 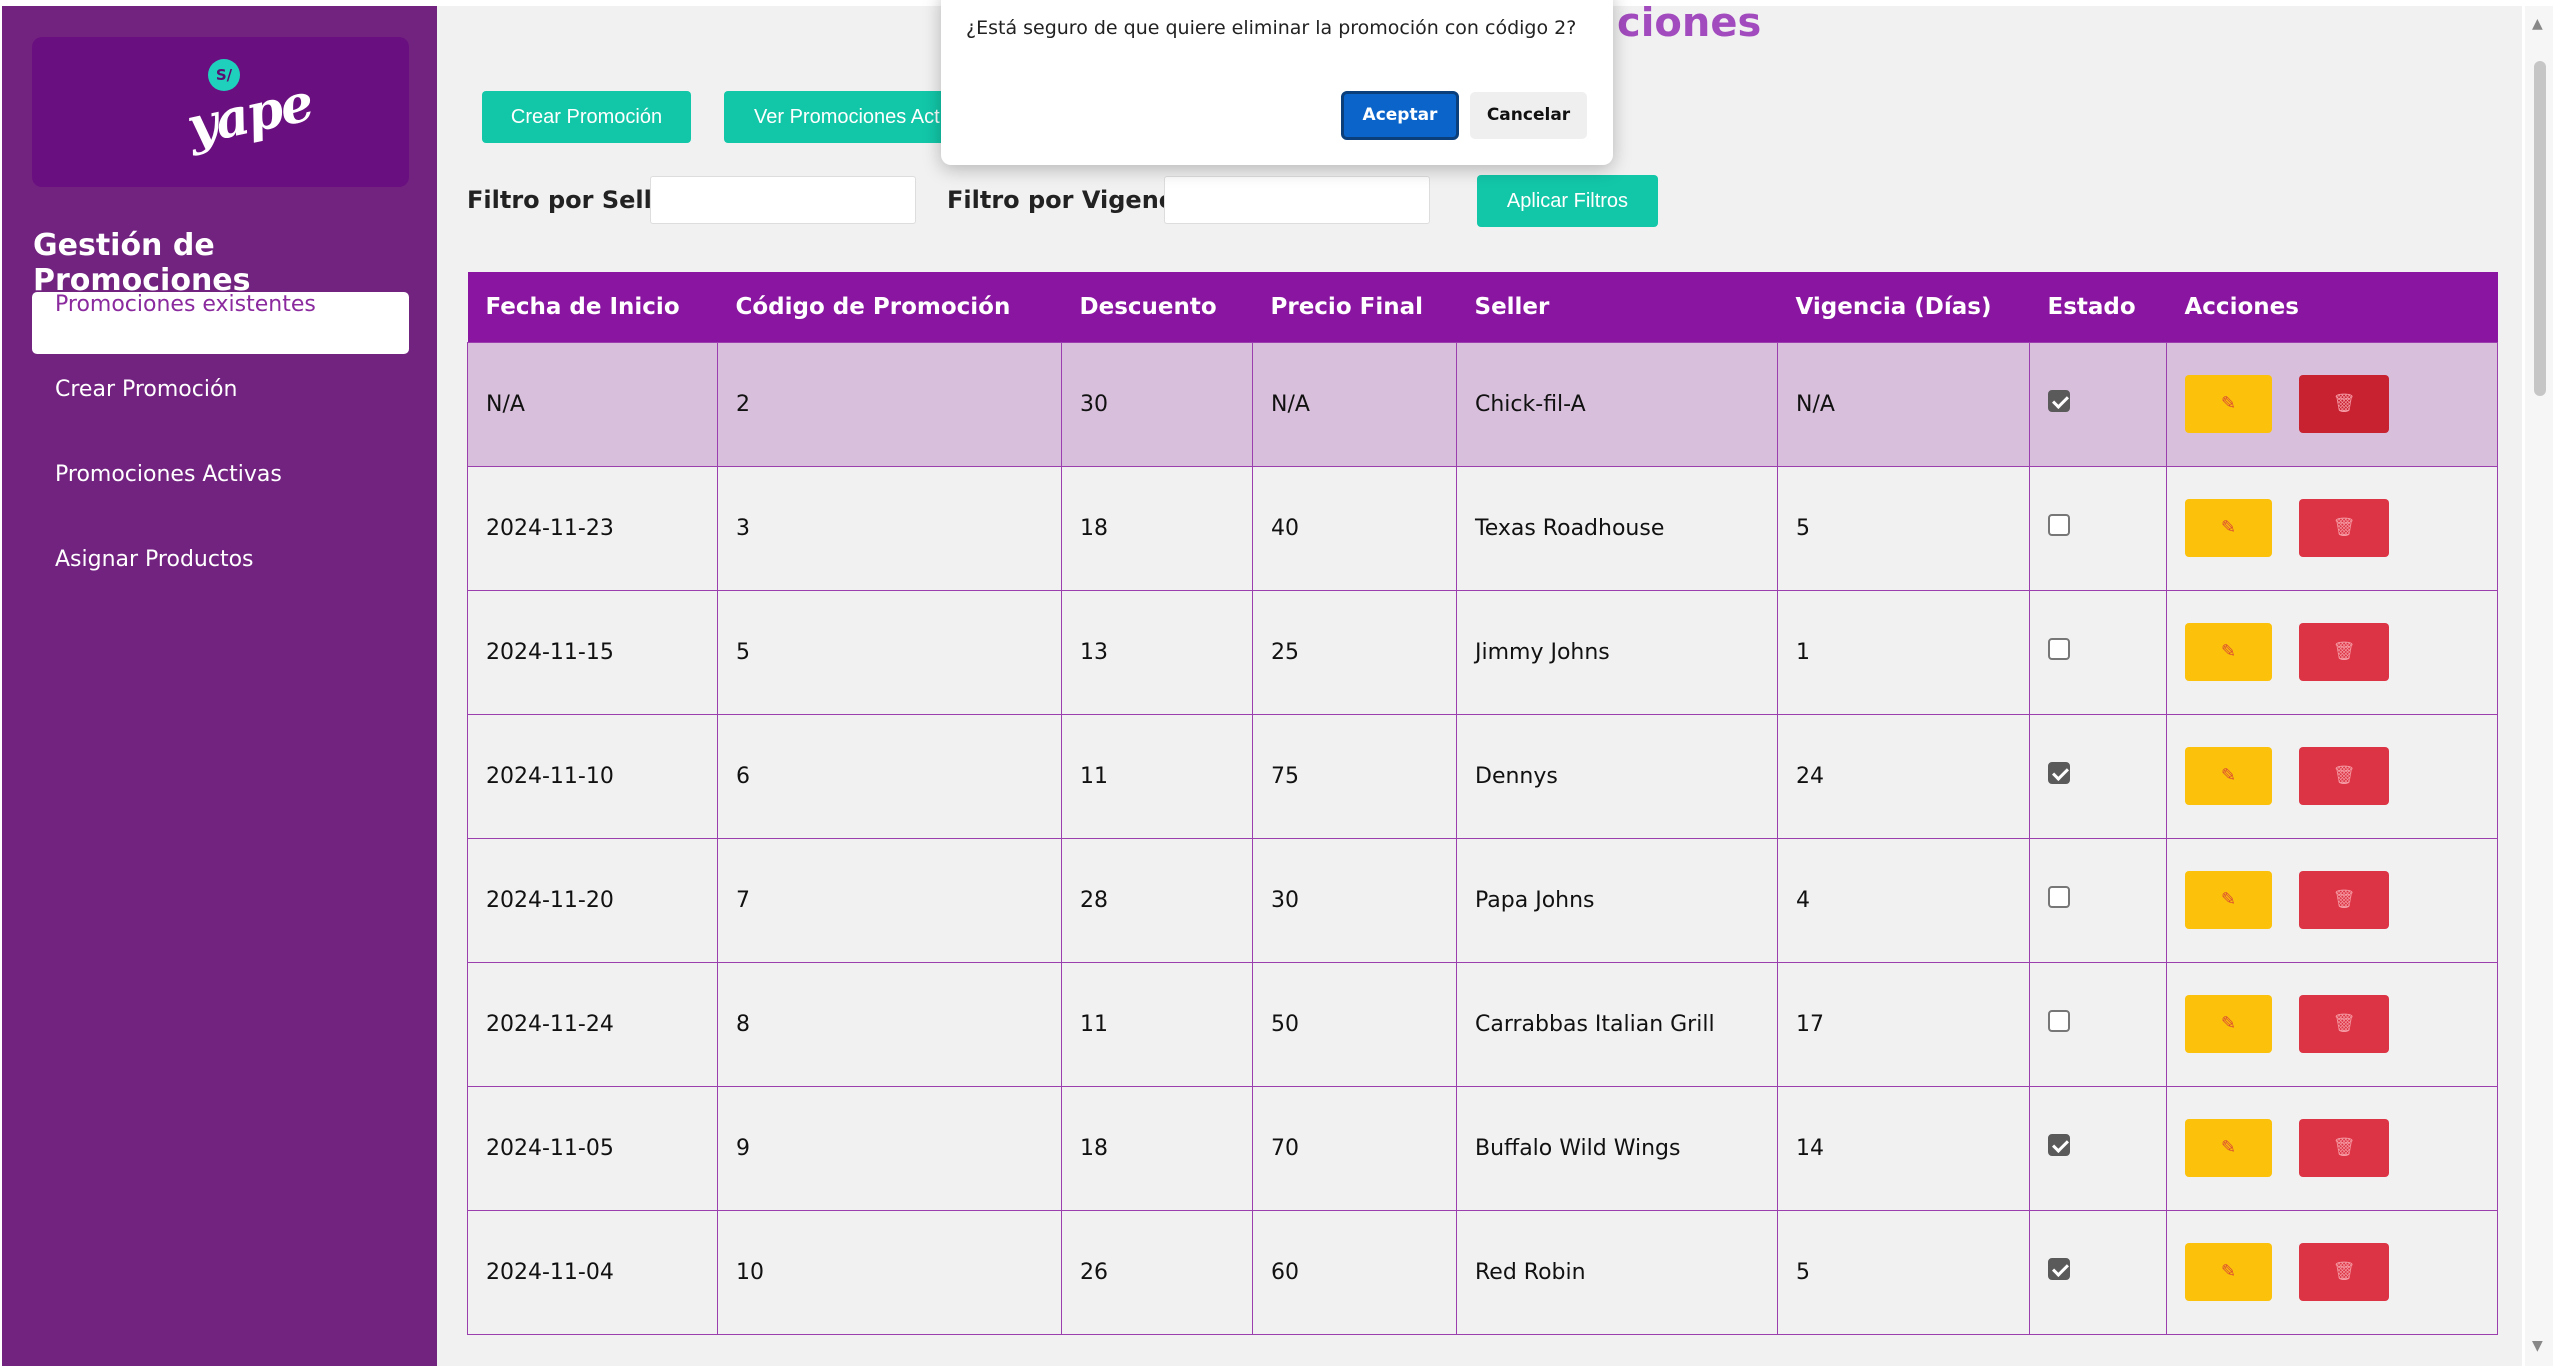 What do you see at coordinates (839, 117) in the screenshot?
I see `ver-promociones-button: Ver Promociones Act` at bounding box center [839, 117].